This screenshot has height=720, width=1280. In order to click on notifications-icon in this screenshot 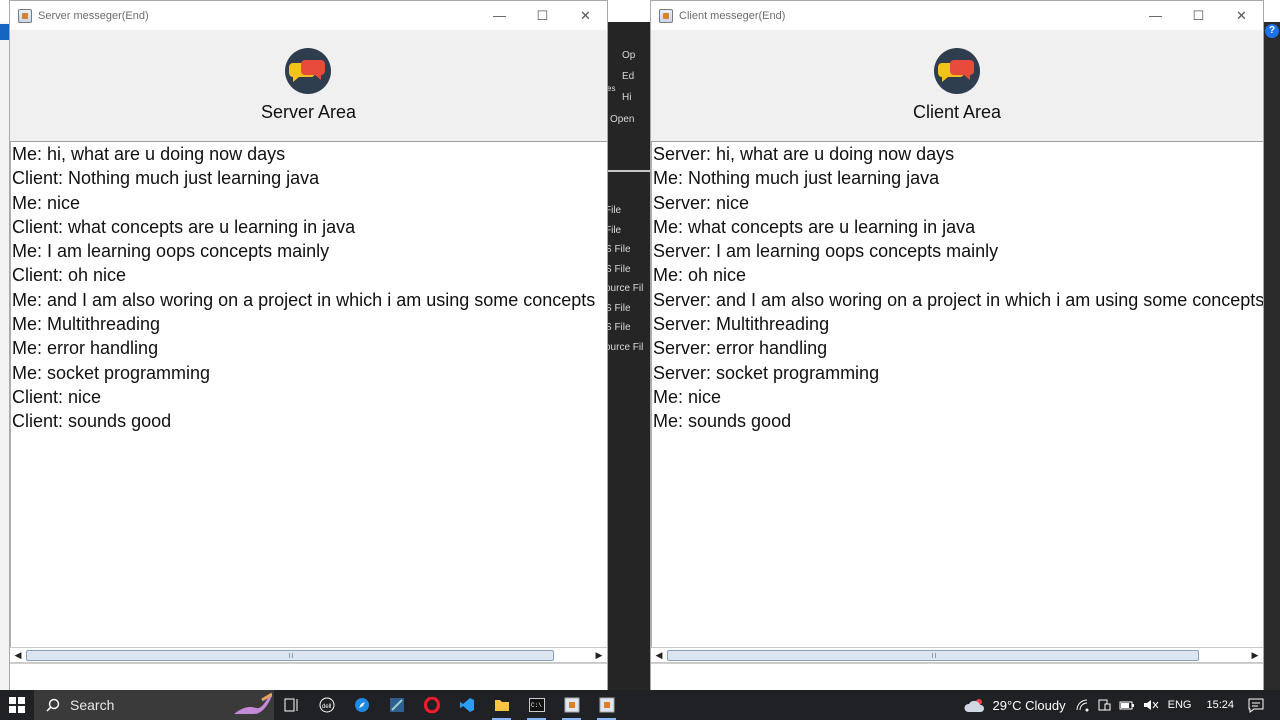, I will do `click(1256, 705)`.